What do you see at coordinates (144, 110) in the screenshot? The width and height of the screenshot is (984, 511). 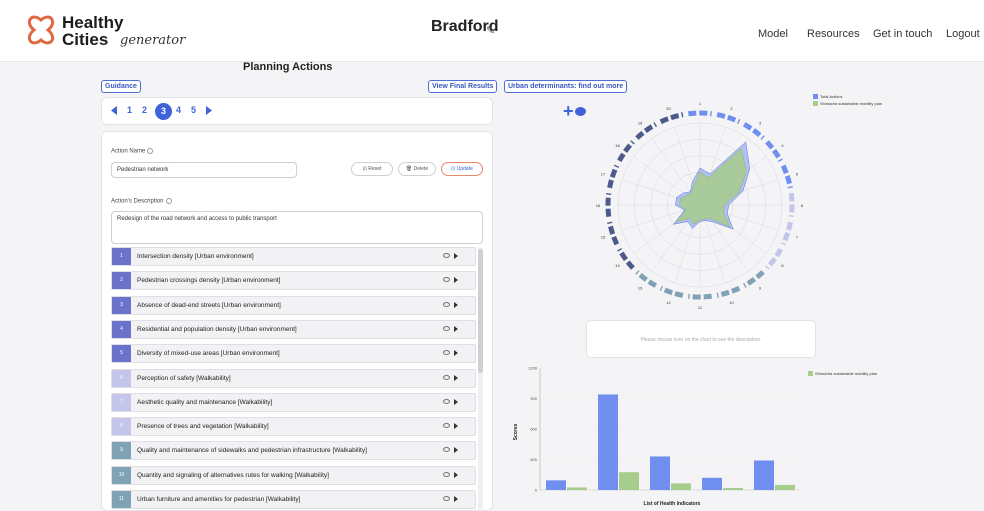 I see `page-2: 2` at bounding box center [144, 110].